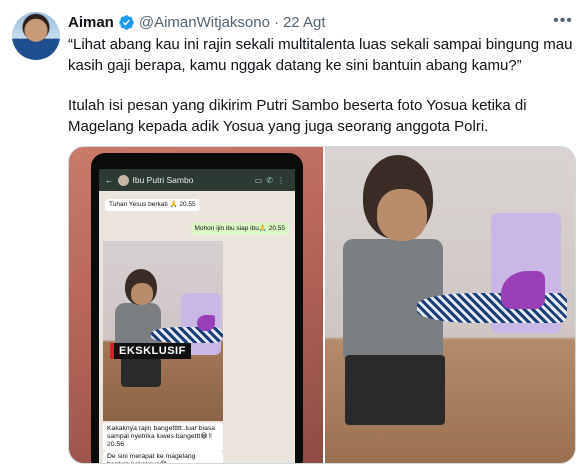  I want to click on author-avatar, so click(36, 36).